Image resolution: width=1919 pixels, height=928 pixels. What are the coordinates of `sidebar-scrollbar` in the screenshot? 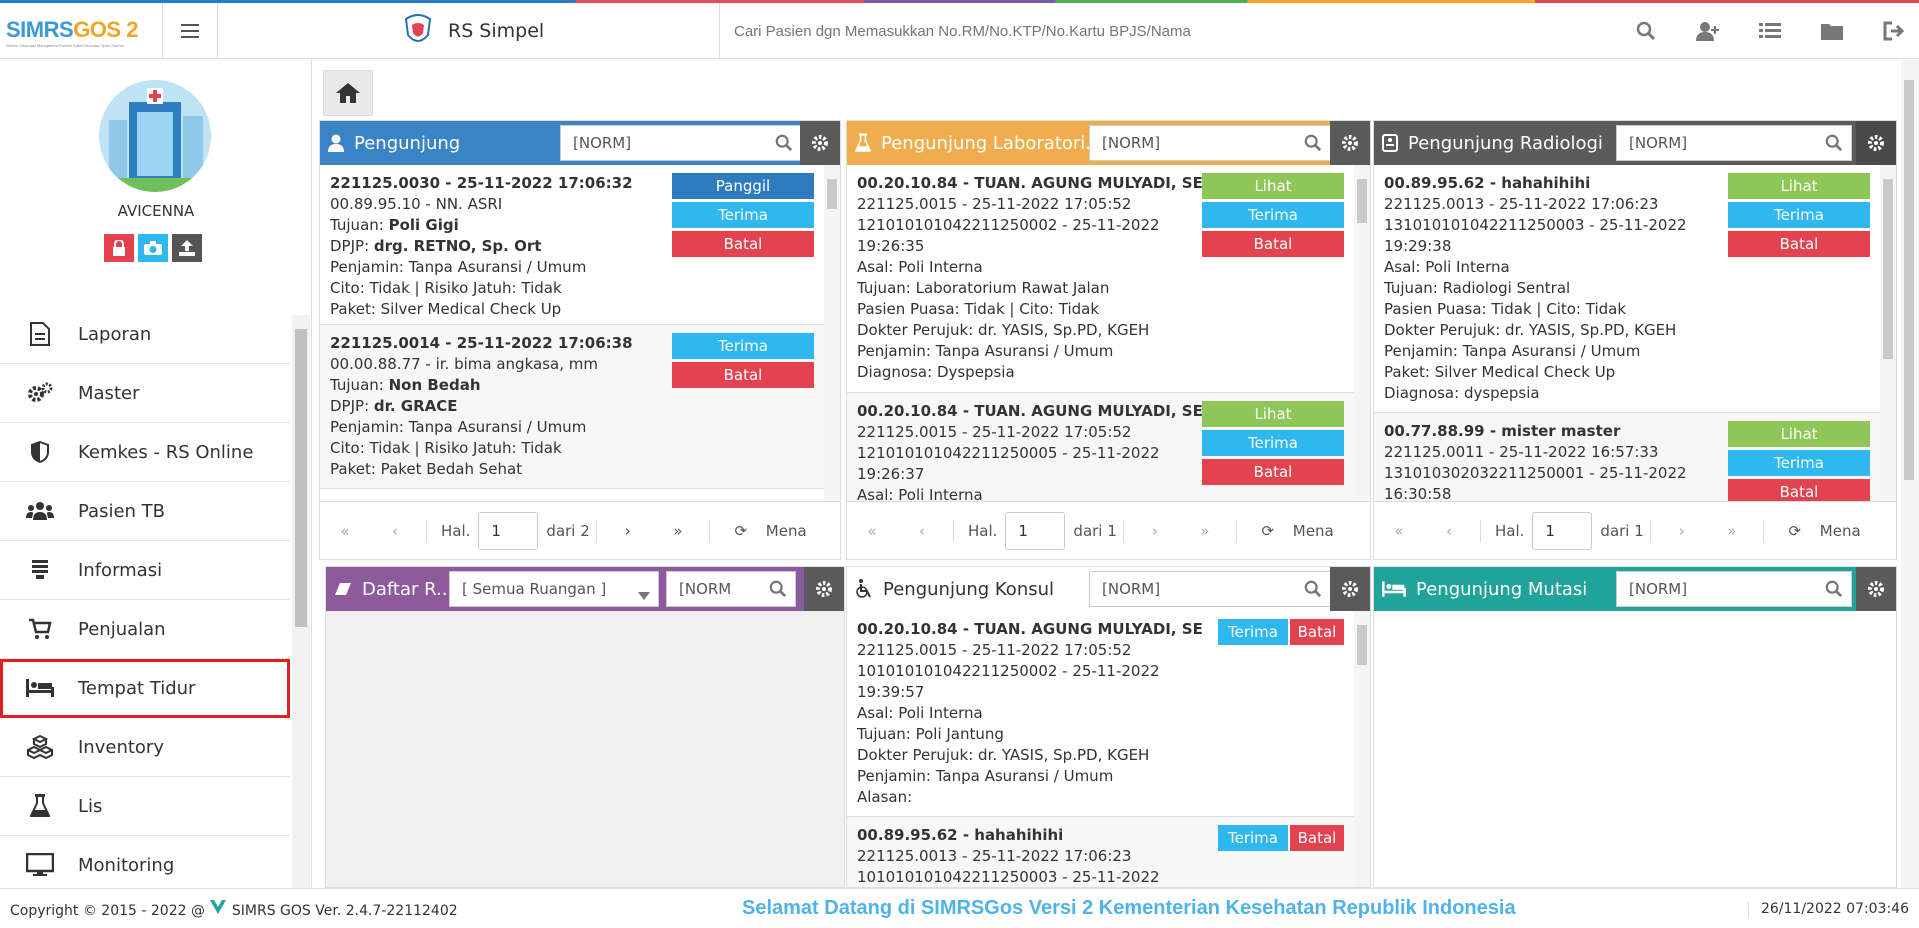 It's located at (301, 601).